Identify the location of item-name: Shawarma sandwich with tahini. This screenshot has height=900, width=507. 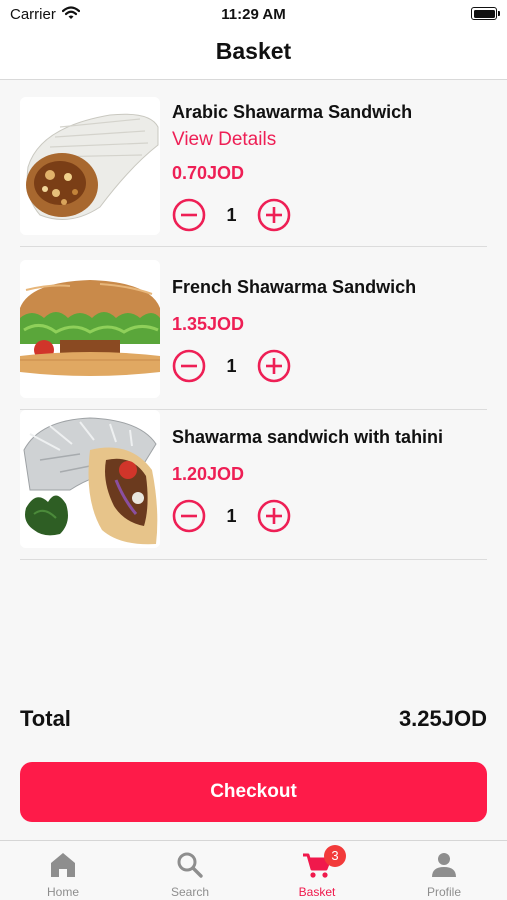
(308, 437).